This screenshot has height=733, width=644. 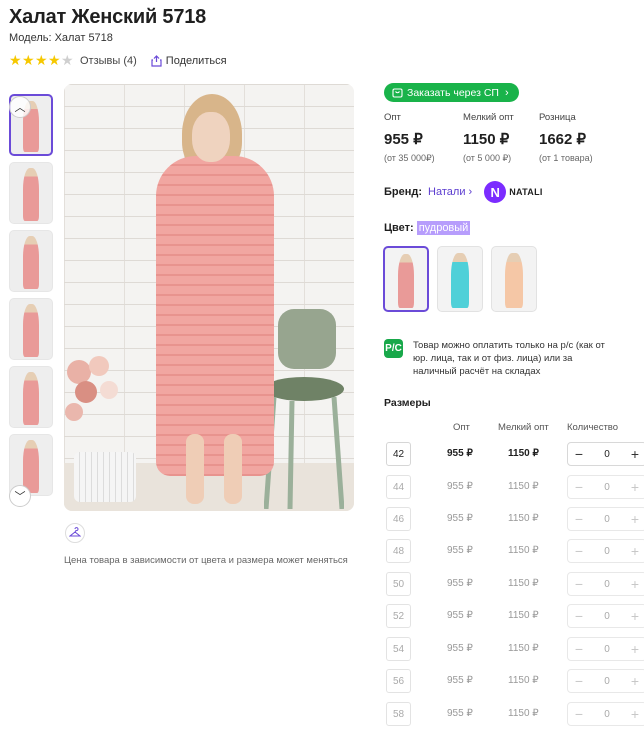 What do you see at coordinates (156, 60) in the screenshot?
I see `share-icon` at bounding box center [156, 60].